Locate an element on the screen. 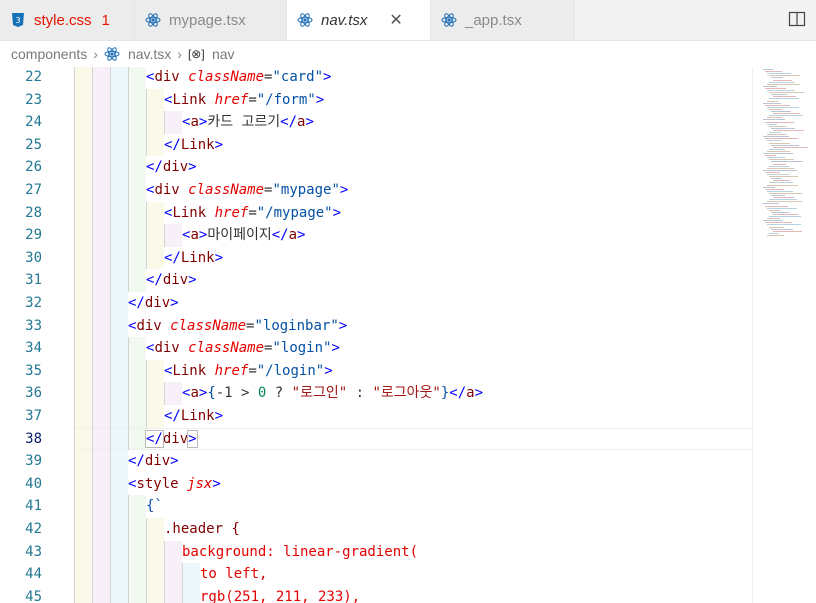 This screenshot has width=816, height=603. symbol-variable-icon: [⊗] is located at coordinates (196, 54).